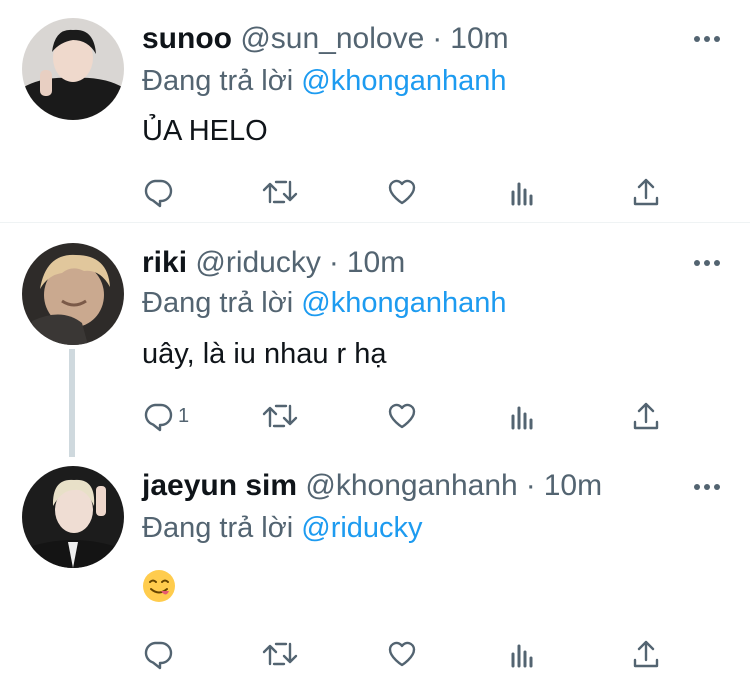 The width and height of the screenshot is (750, 680). I want to click on reply-button: 1, so click(165, 416).